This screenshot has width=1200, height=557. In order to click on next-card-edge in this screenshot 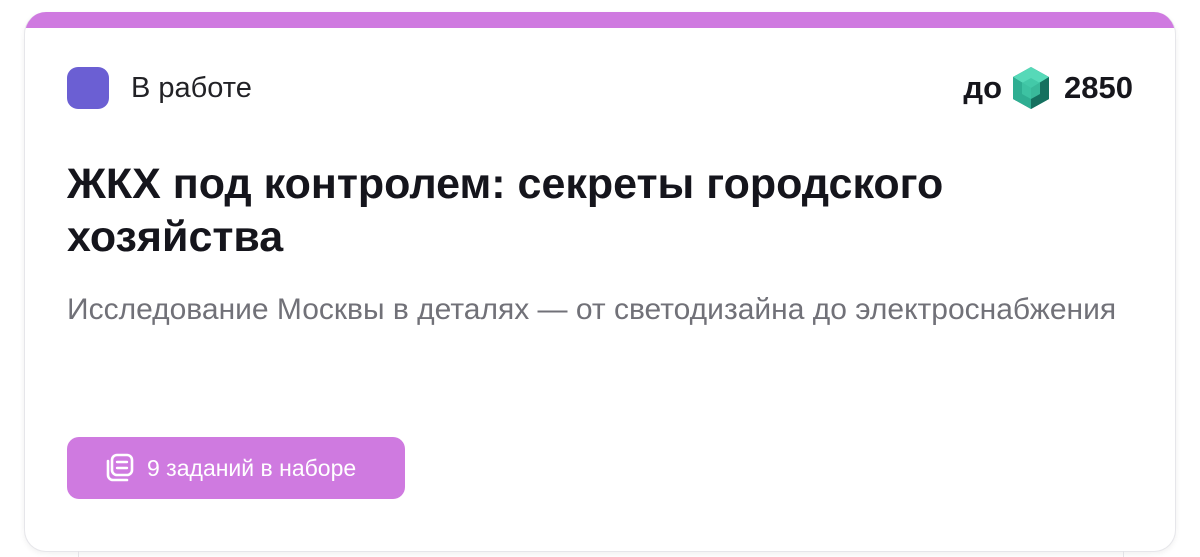, I will do `click(601, 554)`.